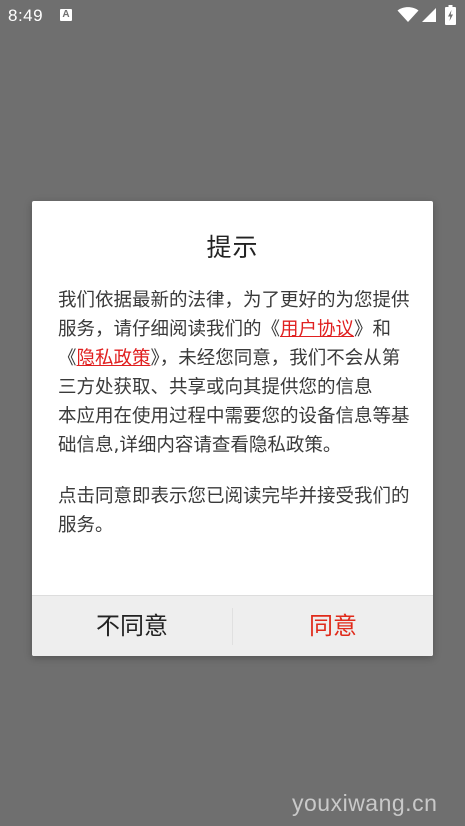 The width and height of the screenshot is (465, 826). I want to click on user-agreement-link: 用户协议, so click(317, 329).